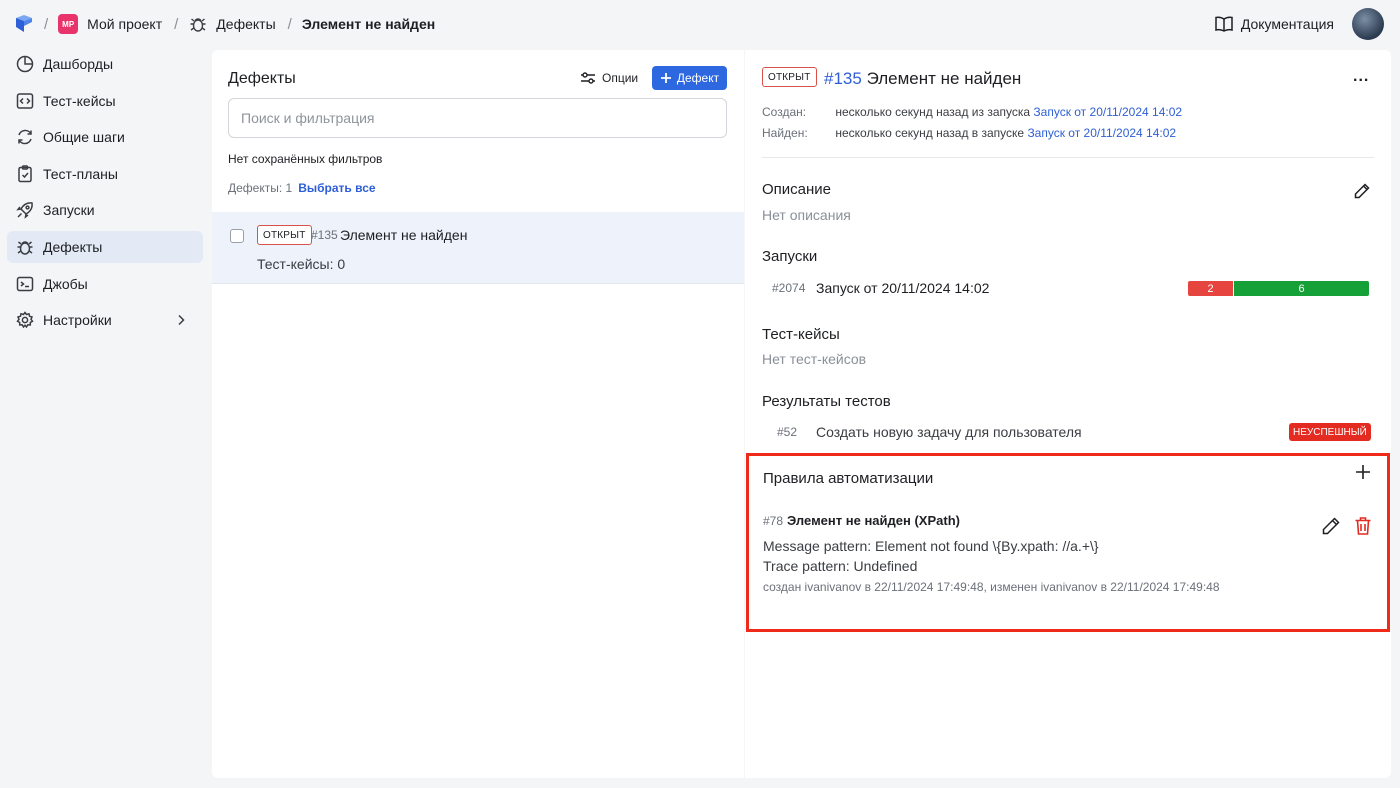  Describe the element at coordinates (789, 288) in the screenshot. I see `launch-id: #2074` at that location.